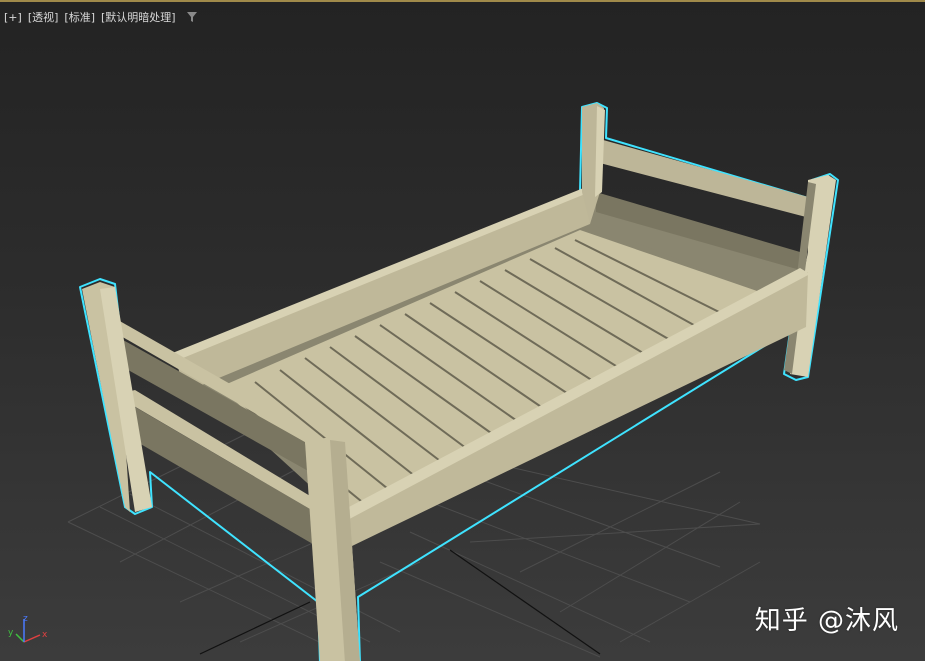 This screenshot has width=925, height=661. Describe the element at coordinates (45, 635) in the screenshot. I see `axis-x-label: x` at that location.